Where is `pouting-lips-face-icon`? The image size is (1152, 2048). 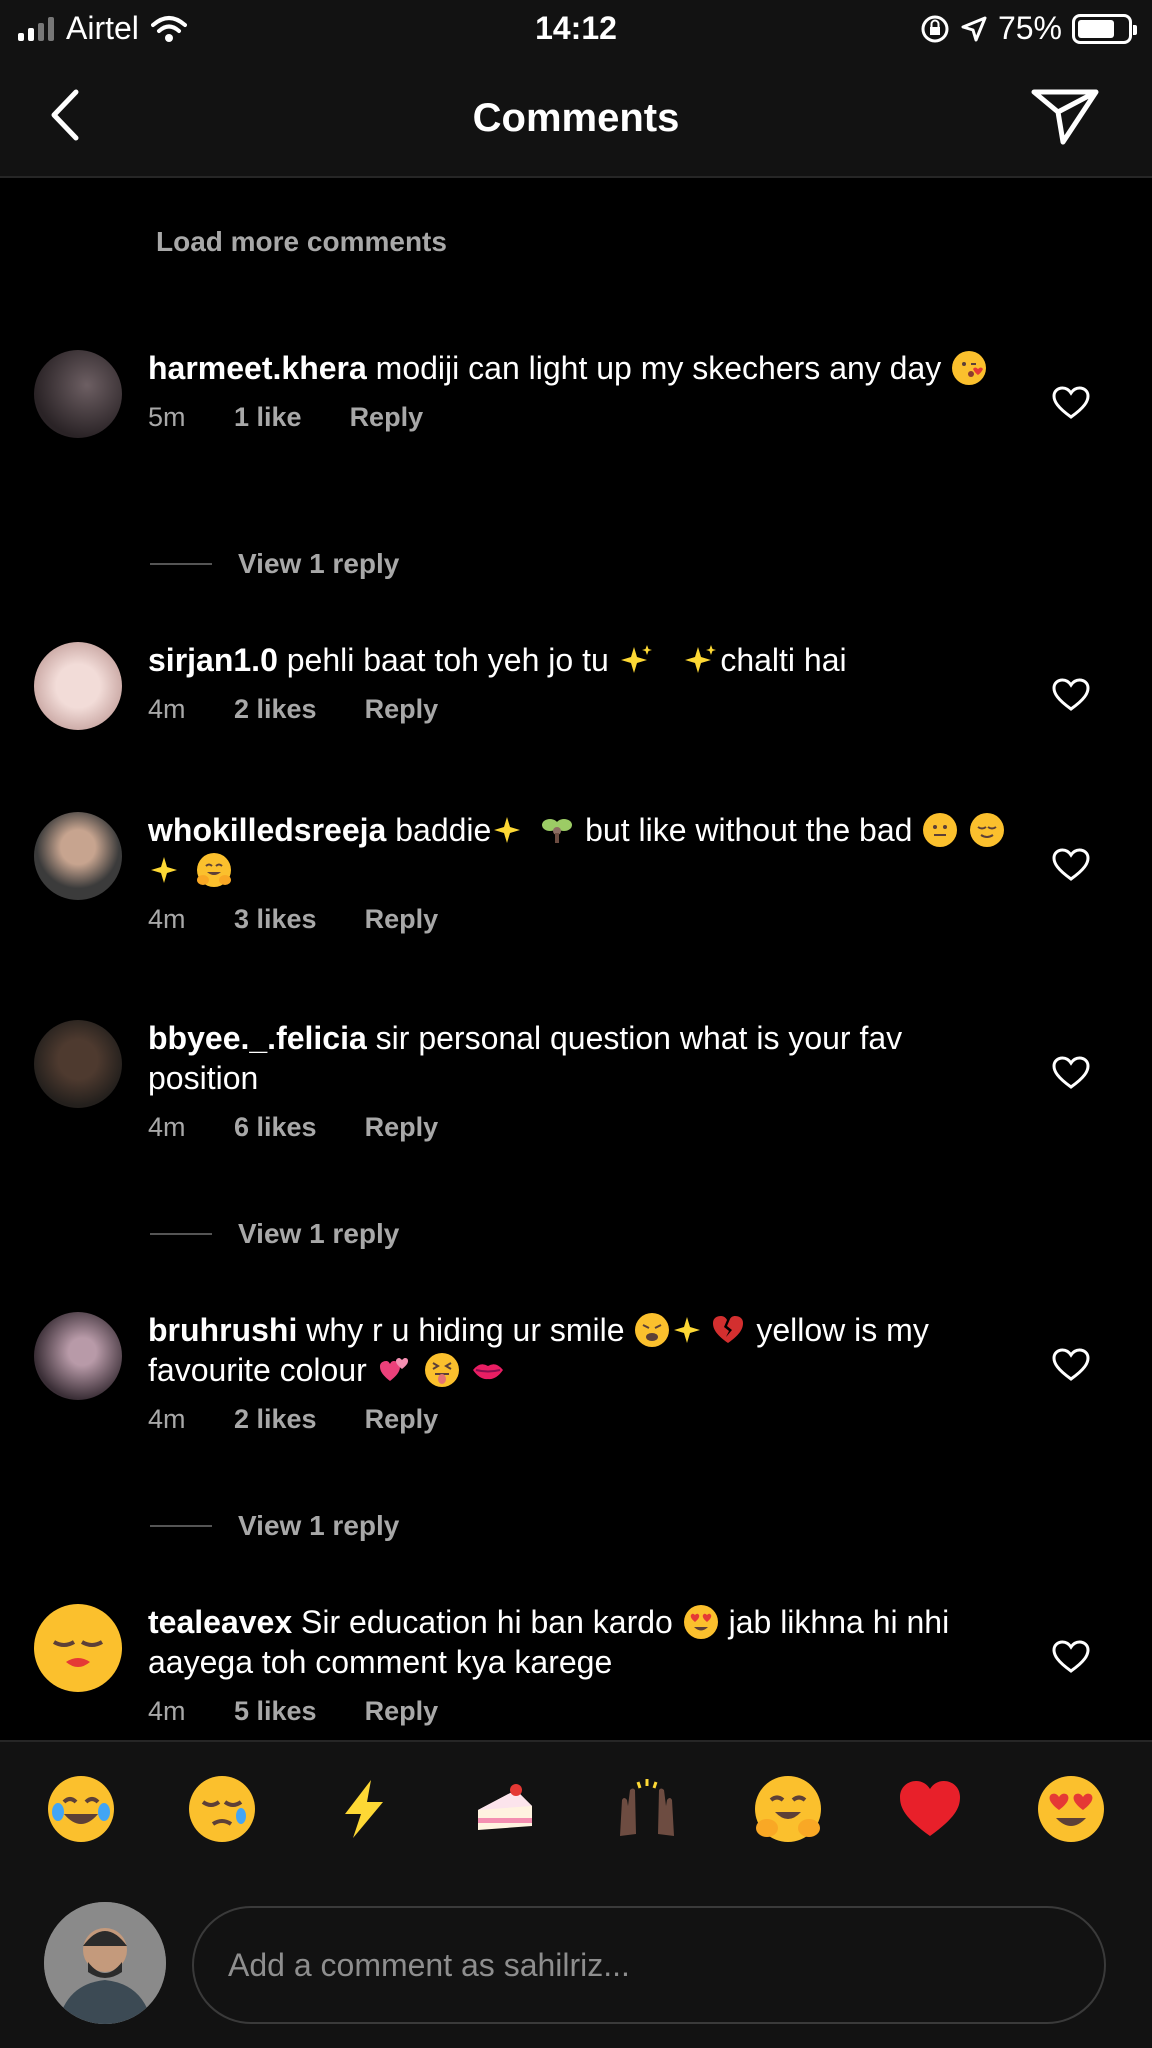 pouting-lips-face-icon is located at coordinates (78, 1653).